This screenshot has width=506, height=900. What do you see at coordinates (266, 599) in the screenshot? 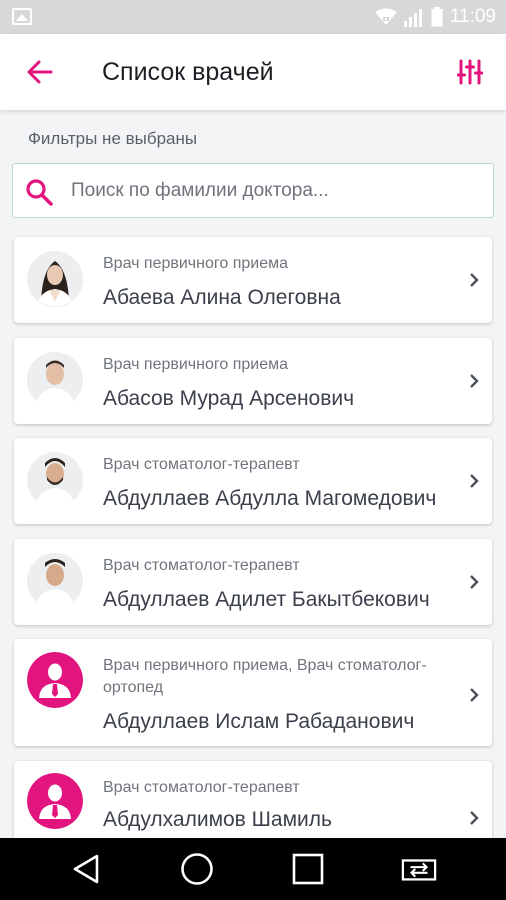
I see `doctor-name: Абдуллаев Адилет Бакытбекович` at bounding box center [266, 599].